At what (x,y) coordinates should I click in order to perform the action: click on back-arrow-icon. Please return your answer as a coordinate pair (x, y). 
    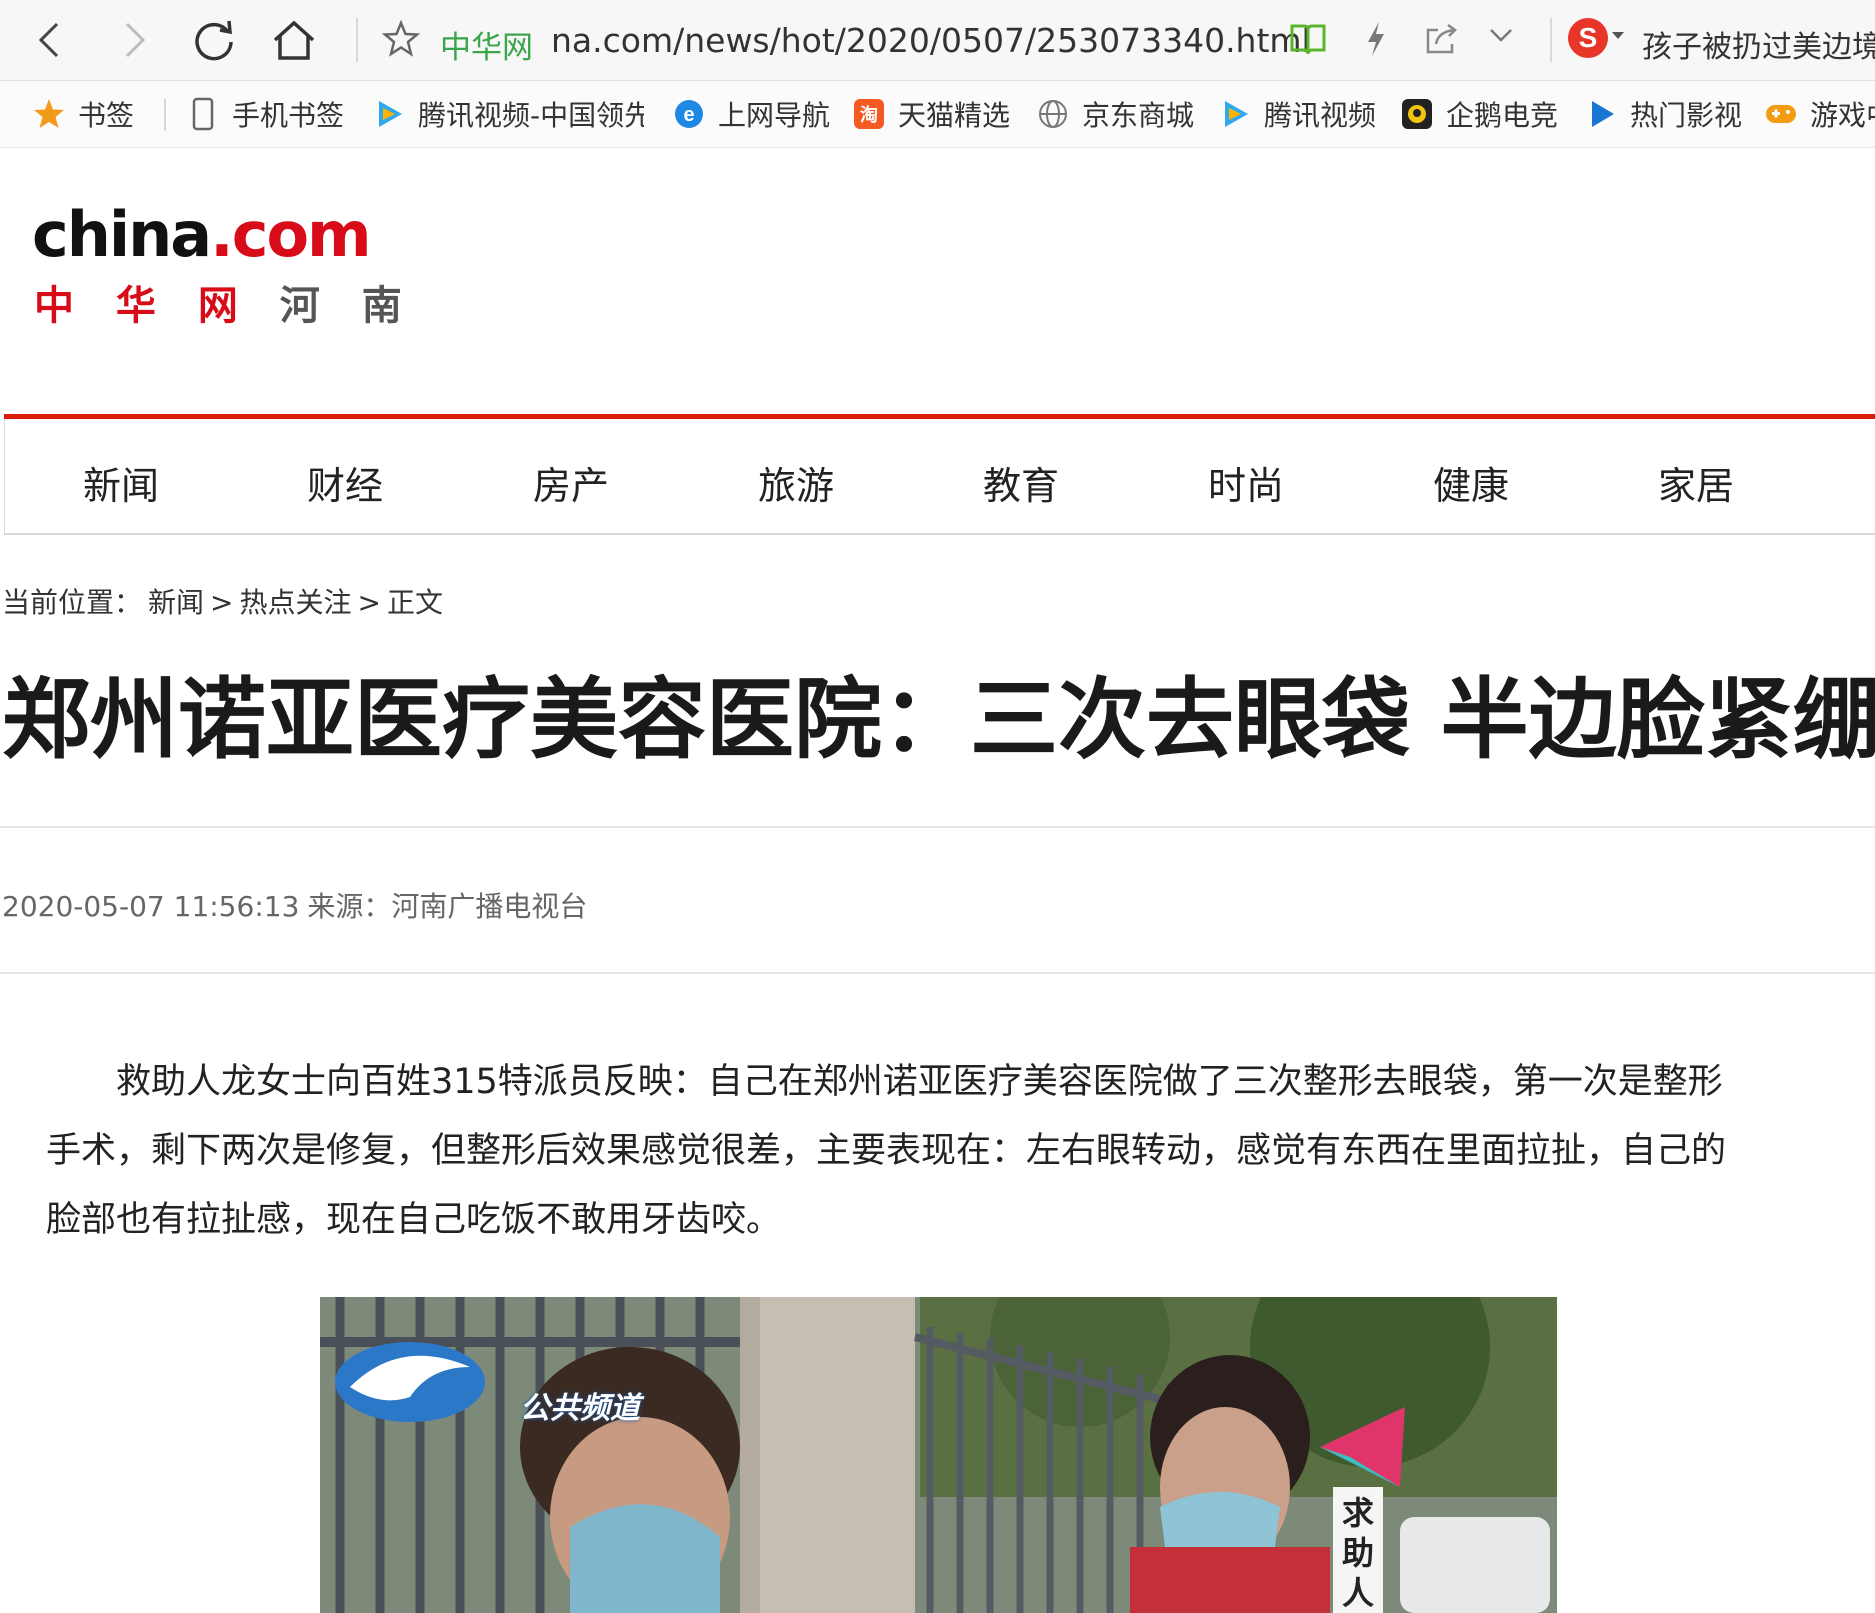
    Looking at the image, I should click on (48, 40).